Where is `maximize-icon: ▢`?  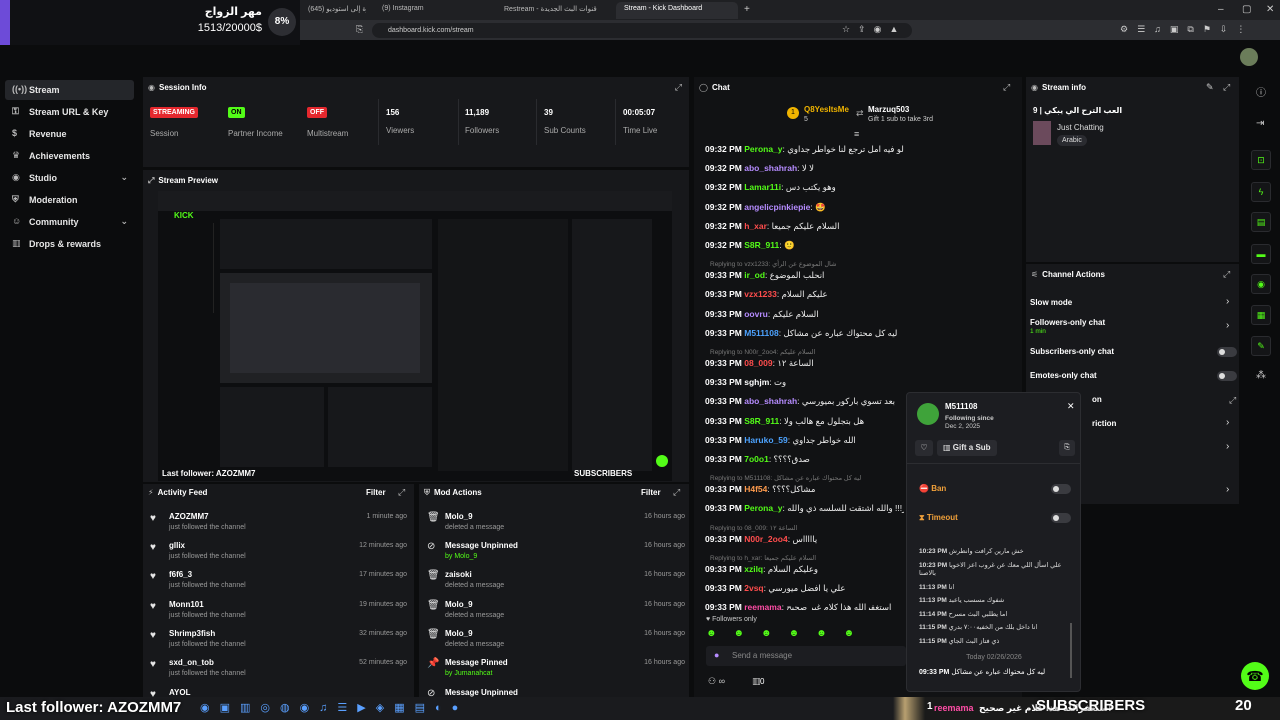 maximize-icon: ▢ is located at coordinates (1246, 9).